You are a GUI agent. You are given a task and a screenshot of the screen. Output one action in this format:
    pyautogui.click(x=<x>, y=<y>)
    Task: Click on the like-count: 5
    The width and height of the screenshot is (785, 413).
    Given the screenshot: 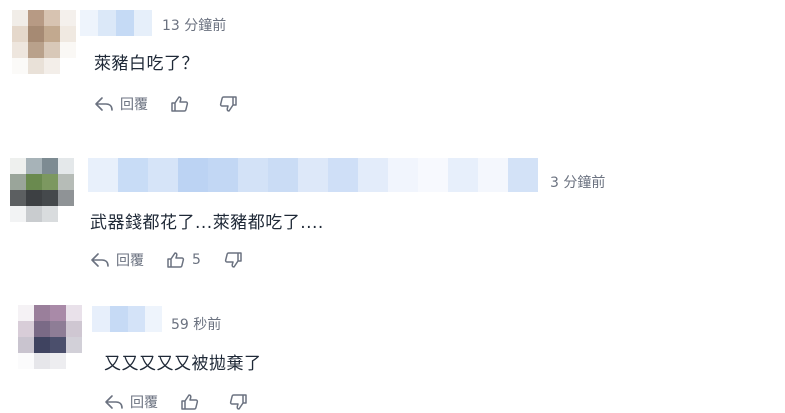 What is the action you would take?
    pyautogui.click(x=196, y=260)
    